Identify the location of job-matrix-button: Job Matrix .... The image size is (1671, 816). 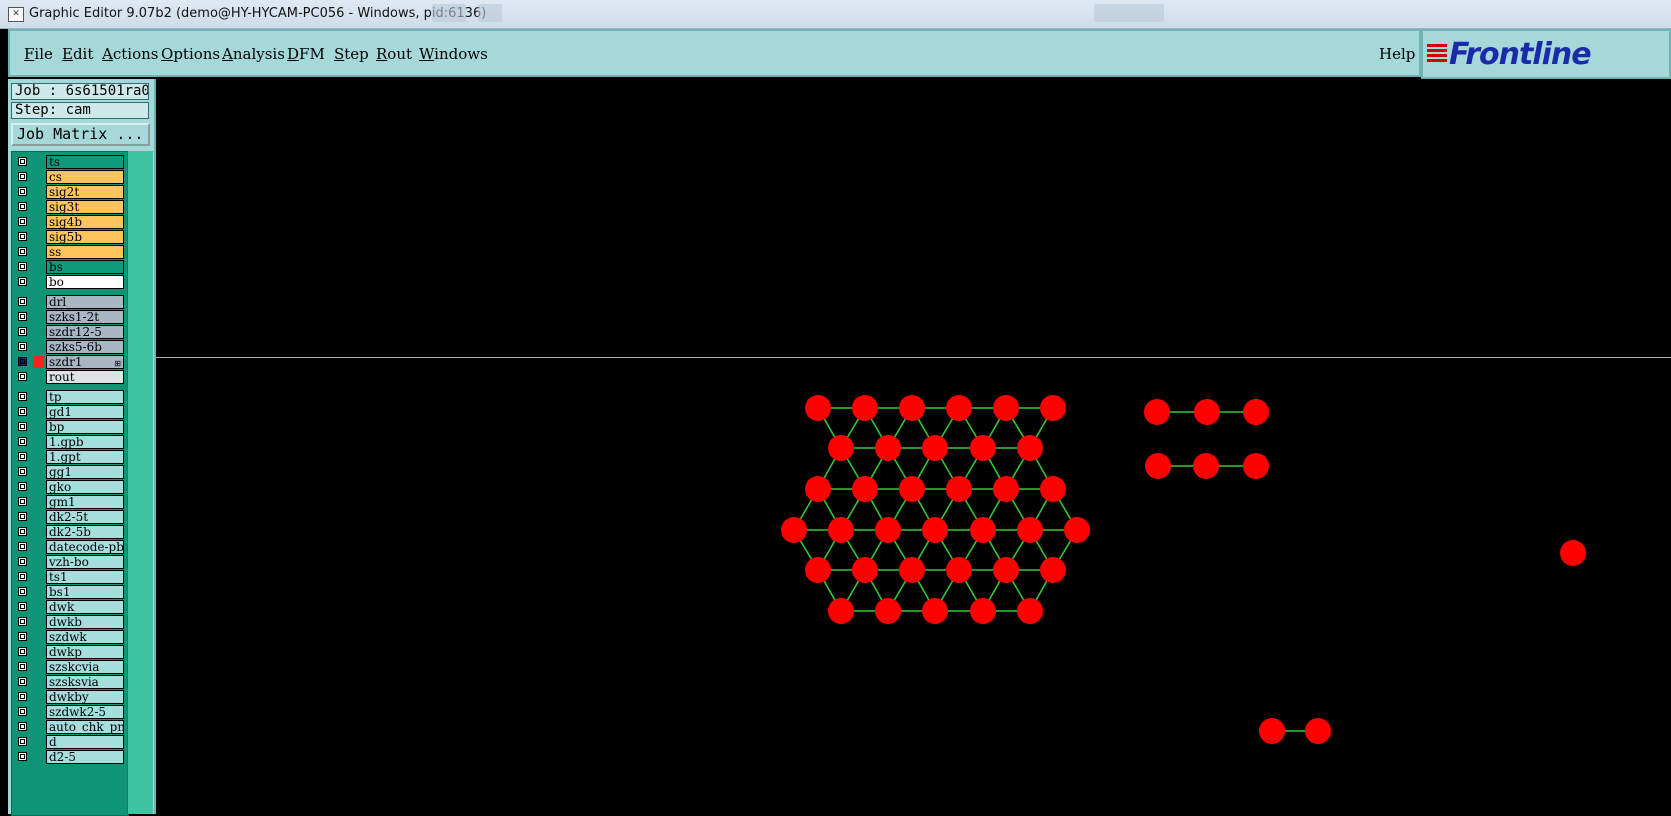
(80, 134).